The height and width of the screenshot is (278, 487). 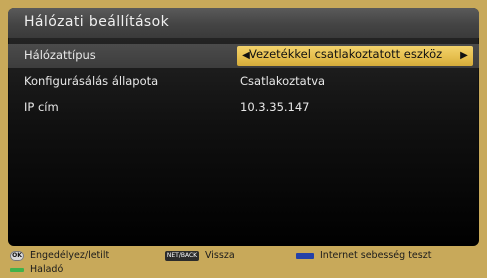 I want to click on row-label-network-type: Hálózattípus, so click(x=60, y=55).